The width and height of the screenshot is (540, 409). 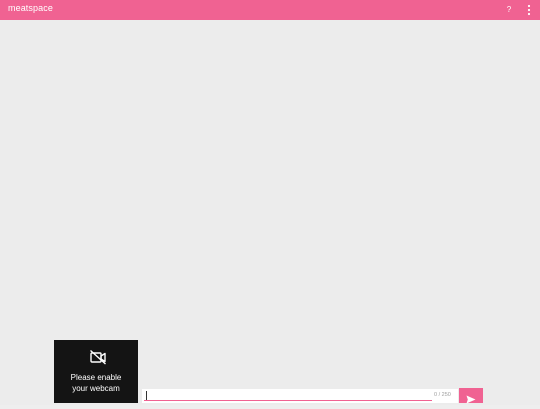 I want to click on send-button, so click(x=471, y=396).